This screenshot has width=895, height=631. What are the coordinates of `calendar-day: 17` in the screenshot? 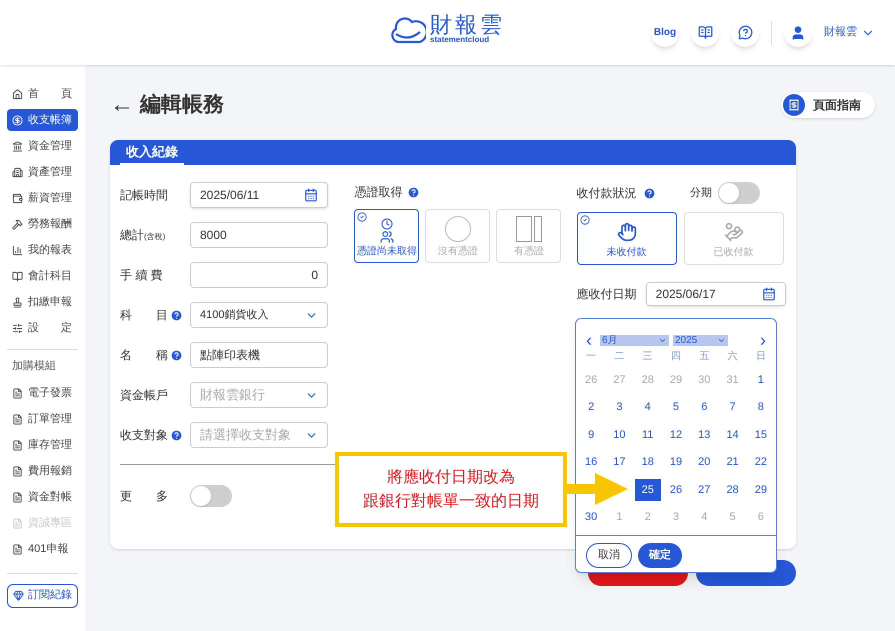 It's located at (619, 462).